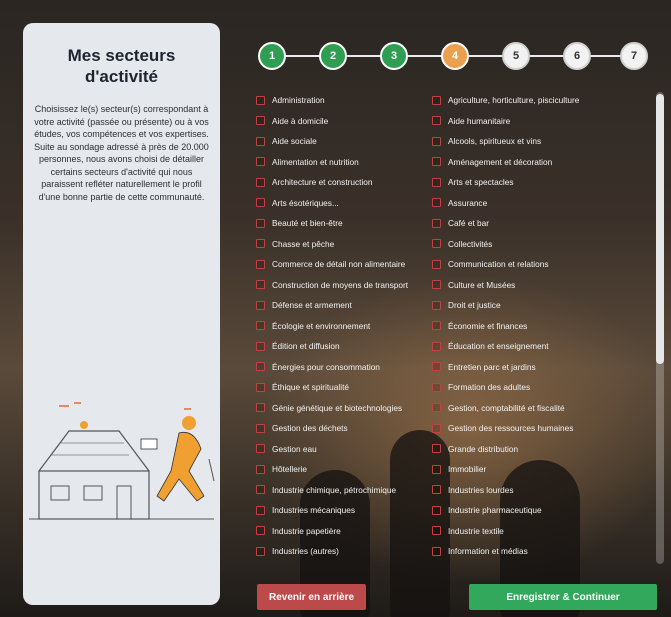  I want to click on sector-option: Grande distribution, so click(521, 449).